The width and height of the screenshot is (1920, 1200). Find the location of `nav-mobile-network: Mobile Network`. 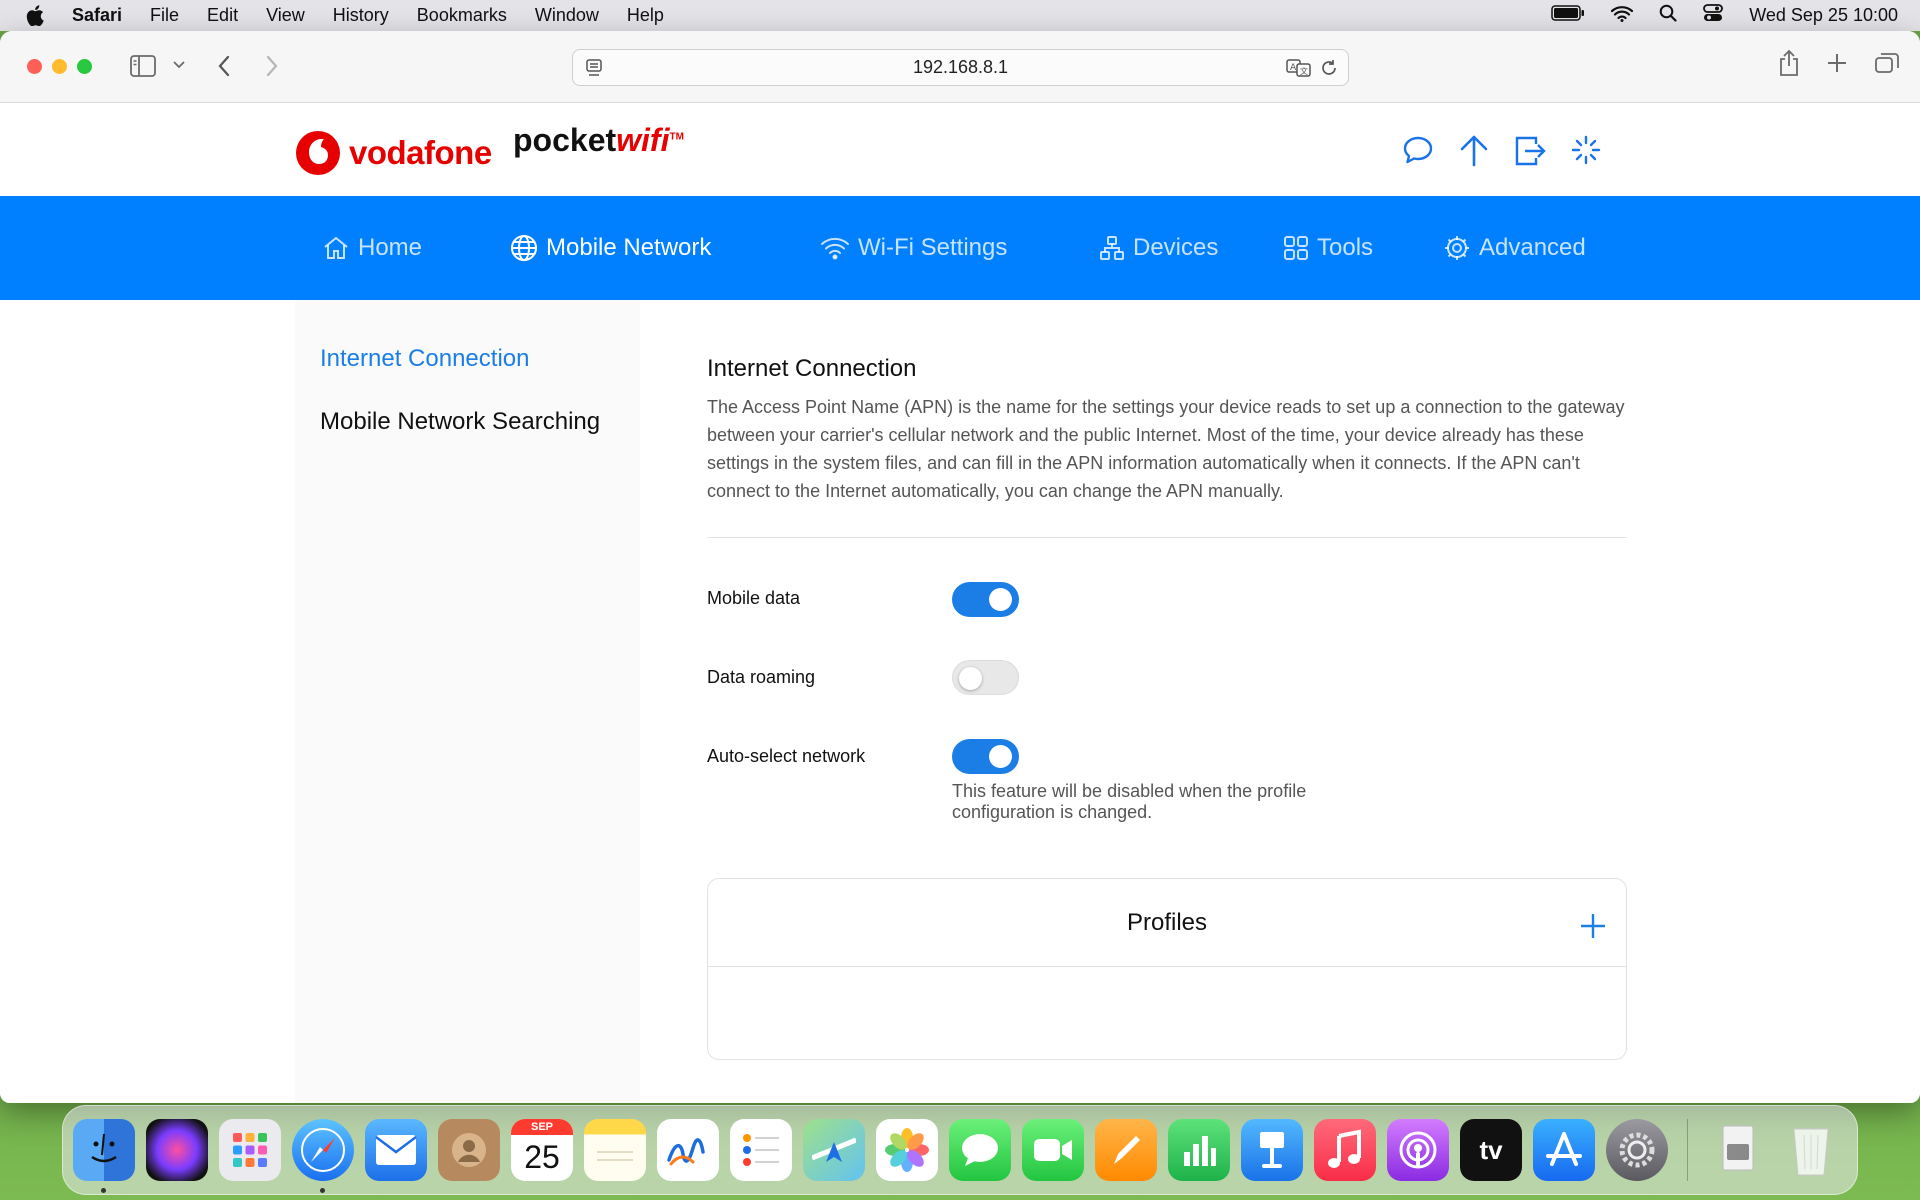

nav-mobile-network: Mobile Network is located at coordinates (610, 248).